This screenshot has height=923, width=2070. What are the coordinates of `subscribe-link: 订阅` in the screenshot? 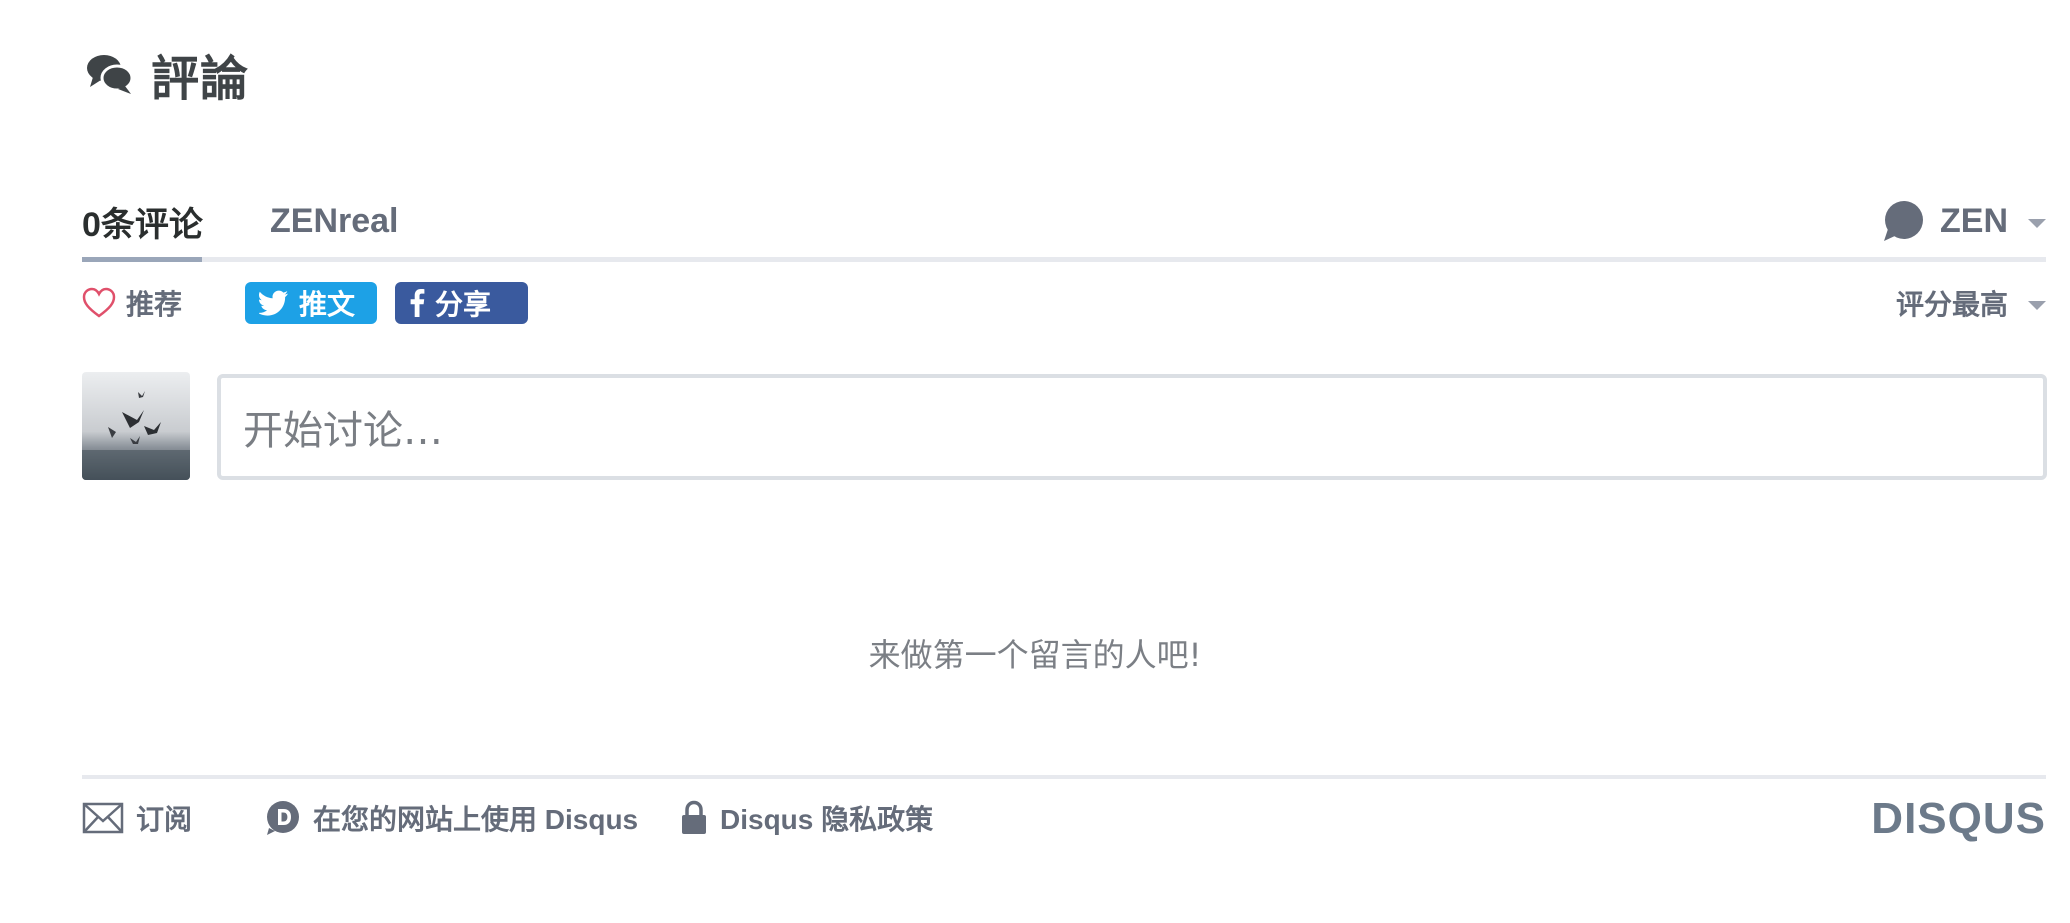 It's located at (137, 818).